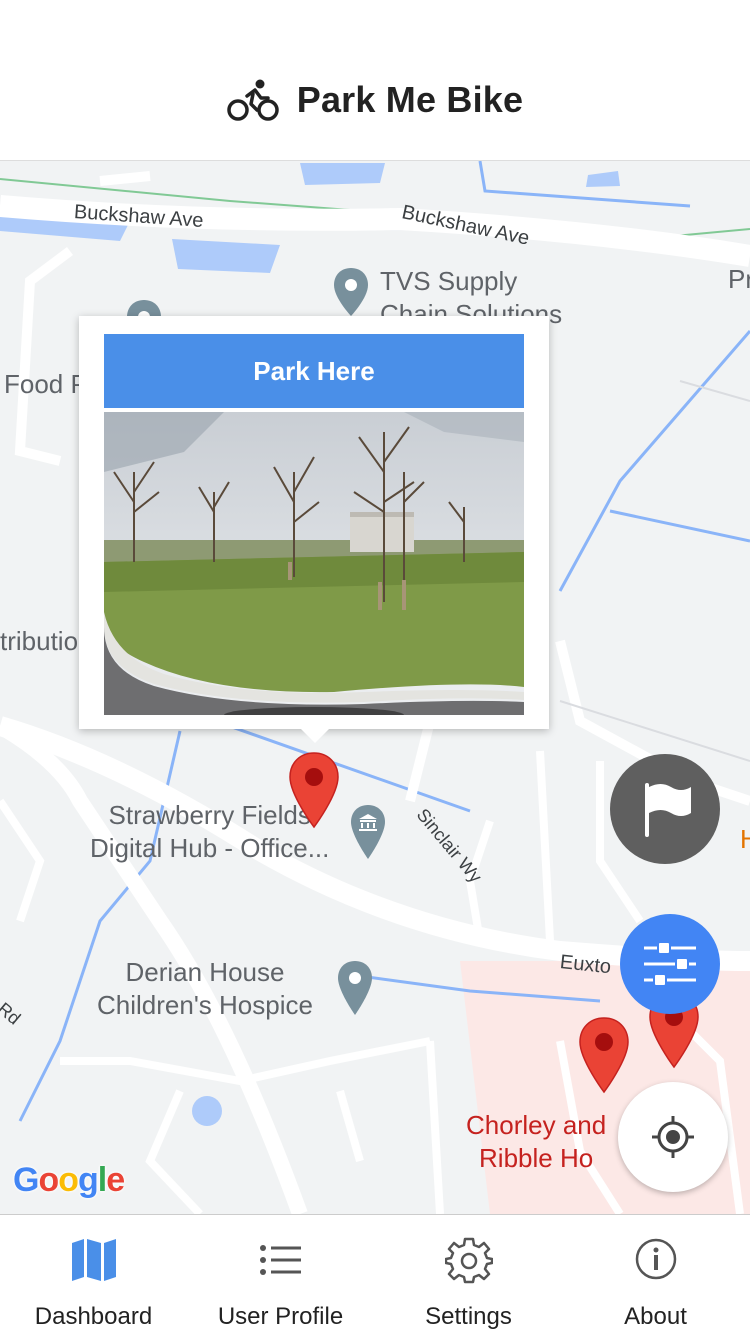 The width and height of the screenshot is (750, 1335). Describe the element at coordinates (46, 384) in the screenshot. I see `partial-label: Food P` at that location.